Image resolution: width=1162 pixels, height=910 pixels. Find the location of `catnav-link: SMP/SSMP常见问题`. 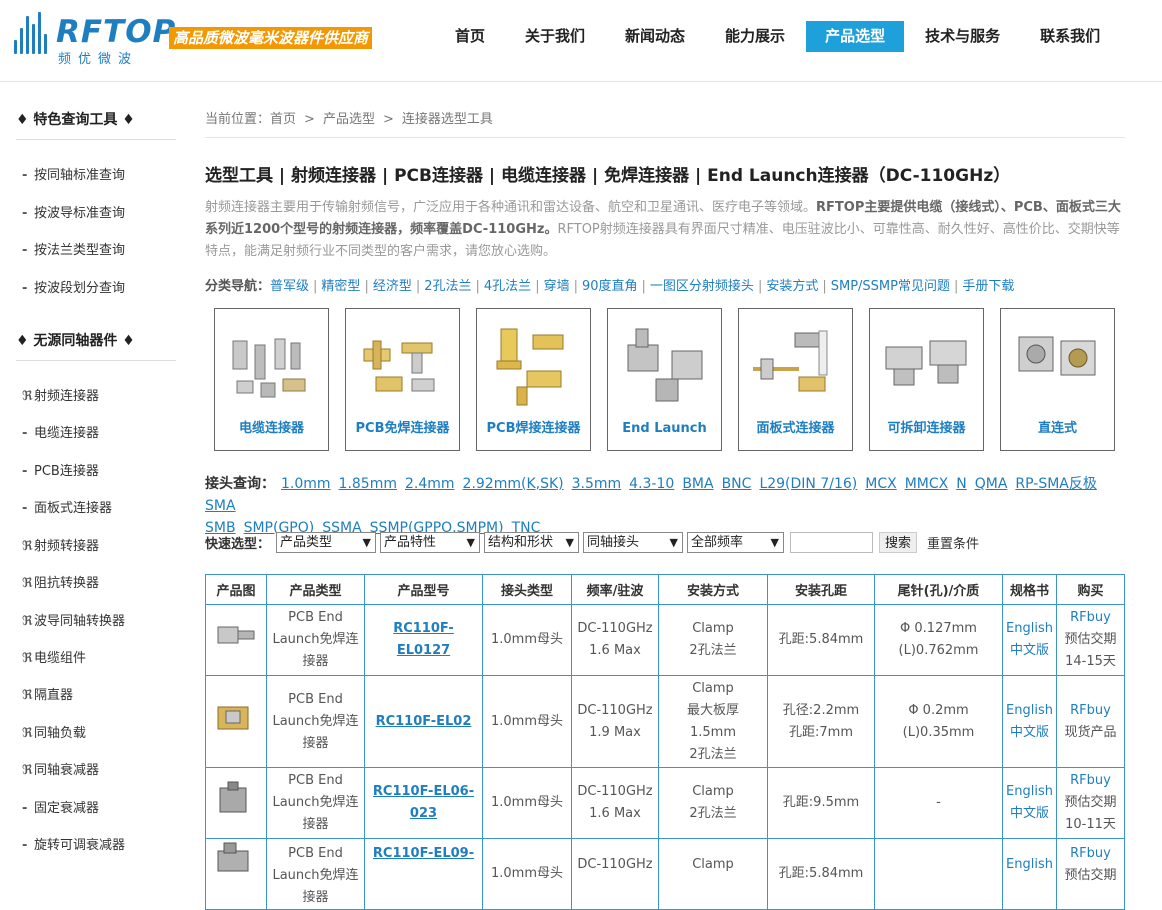

catnav-link: SMP/SSMP常见问题 is located at coordinates (890, 286).